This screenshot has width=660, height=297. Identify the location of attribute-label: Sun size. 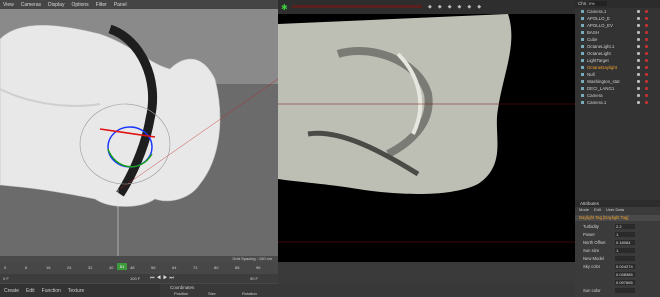
(591, 250).